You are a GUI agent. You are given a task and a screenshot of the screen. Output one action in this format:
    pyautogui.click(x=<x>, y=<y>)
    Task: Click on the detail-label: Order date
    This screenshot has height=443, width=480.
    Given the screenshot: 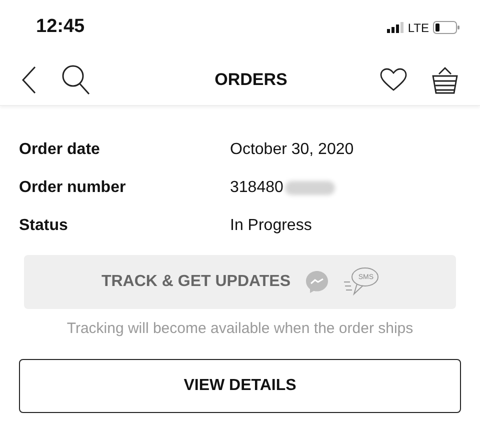 What is the action you would take?
    pyautogui.click(x=60, y=150)
    